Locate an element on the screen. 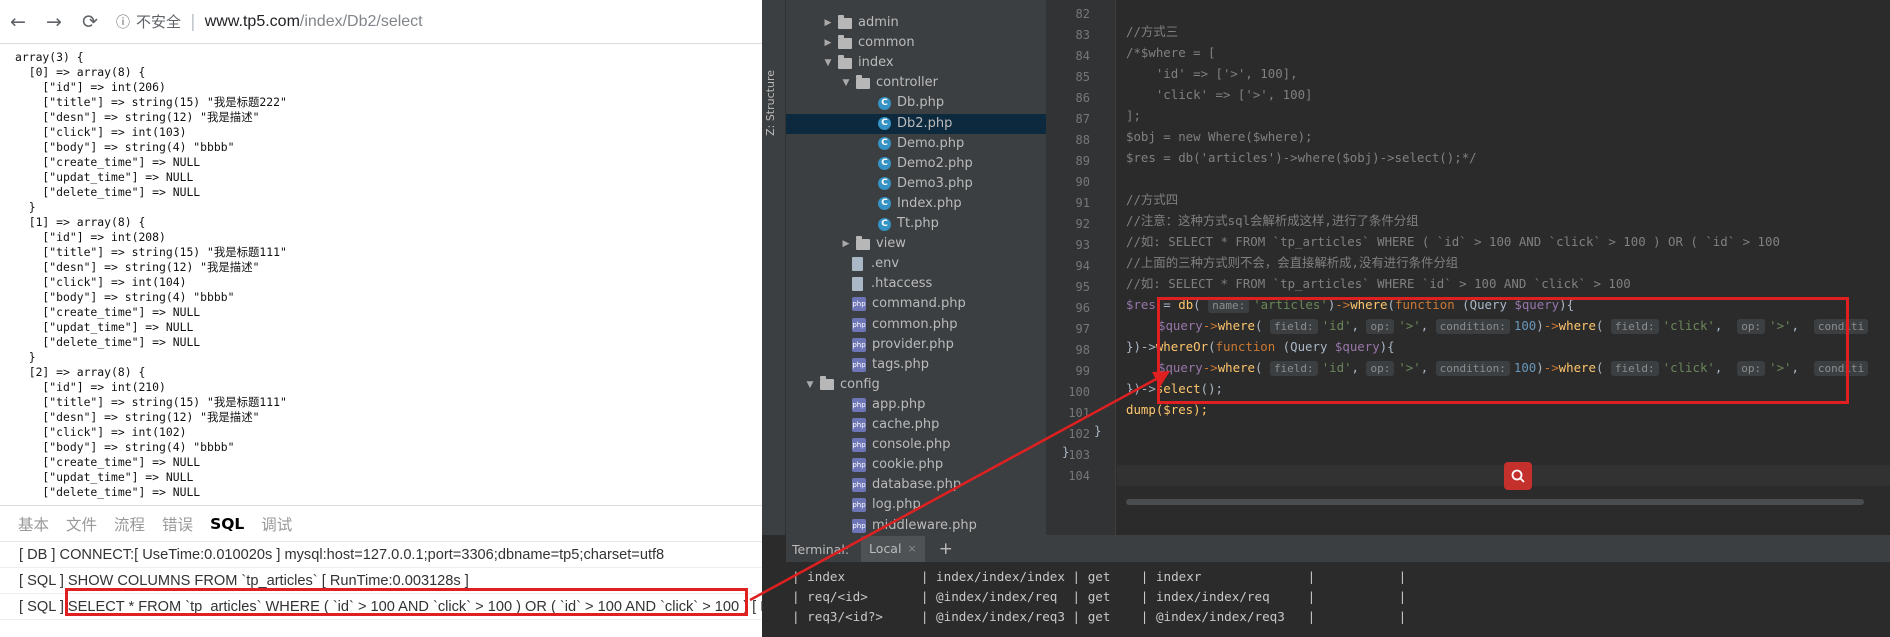 This screenshot has height=637, width=1890. tree-item: php cache.php is located at coordinates (916, 425).